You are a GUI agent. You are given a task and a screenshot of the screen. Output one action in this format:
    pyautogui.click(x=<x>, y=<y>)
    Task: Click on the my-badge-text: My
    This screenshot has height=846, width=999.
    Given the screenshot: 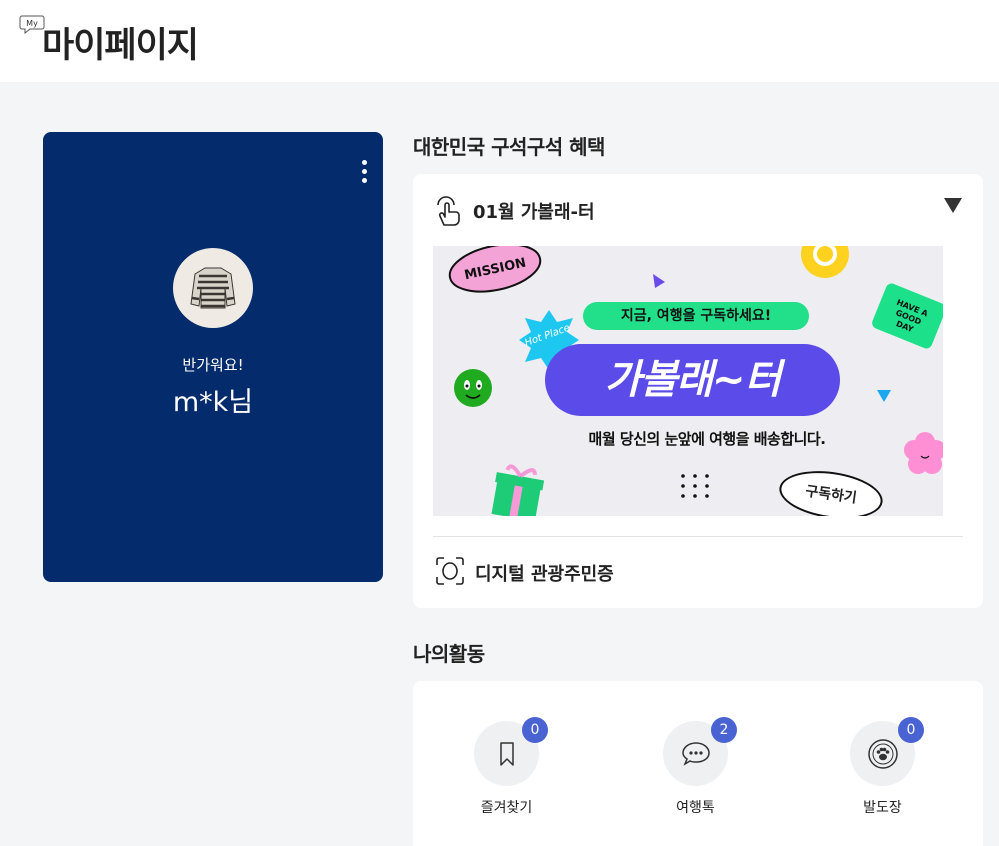 What is the action you would take?
    pyautogui.click(x=32, y=23)
    